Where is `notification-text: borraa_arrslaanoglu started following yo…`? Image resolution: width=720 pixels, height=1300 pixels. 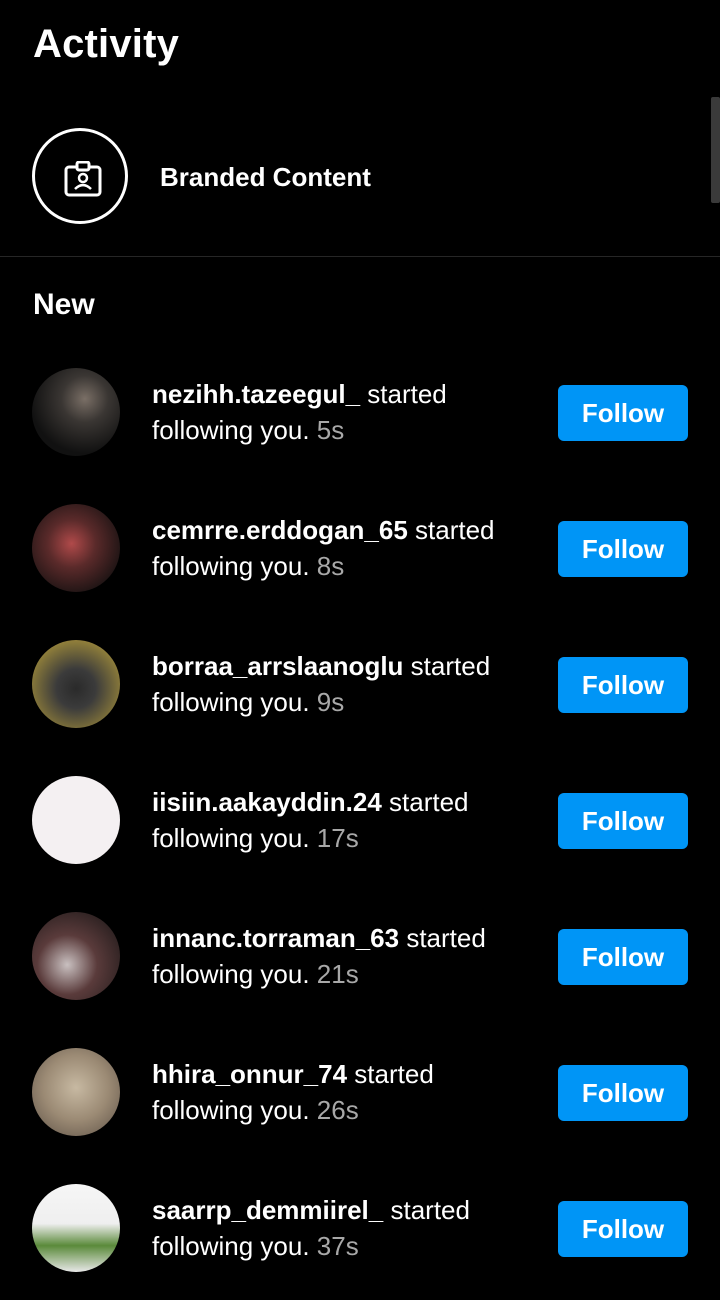 notification-text: borraa_arrslaanoglu started following yo… is located at coordinates (342, 684).